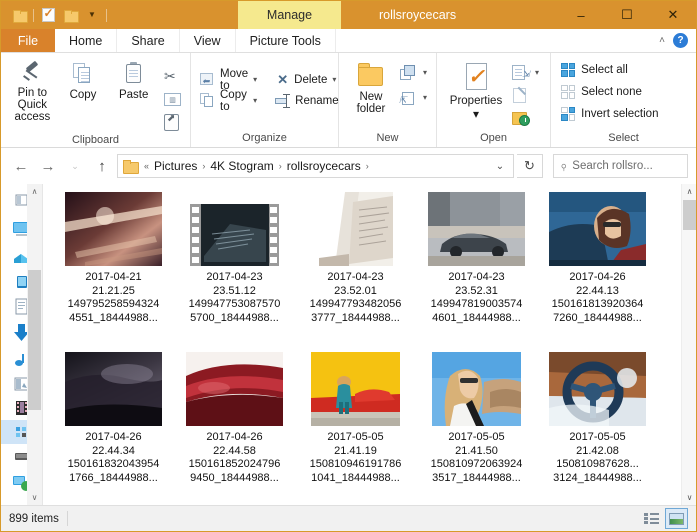  Describe the element at coordinates (592, 69) in the screenshot. I see `select-all-button: Select all` at that location.